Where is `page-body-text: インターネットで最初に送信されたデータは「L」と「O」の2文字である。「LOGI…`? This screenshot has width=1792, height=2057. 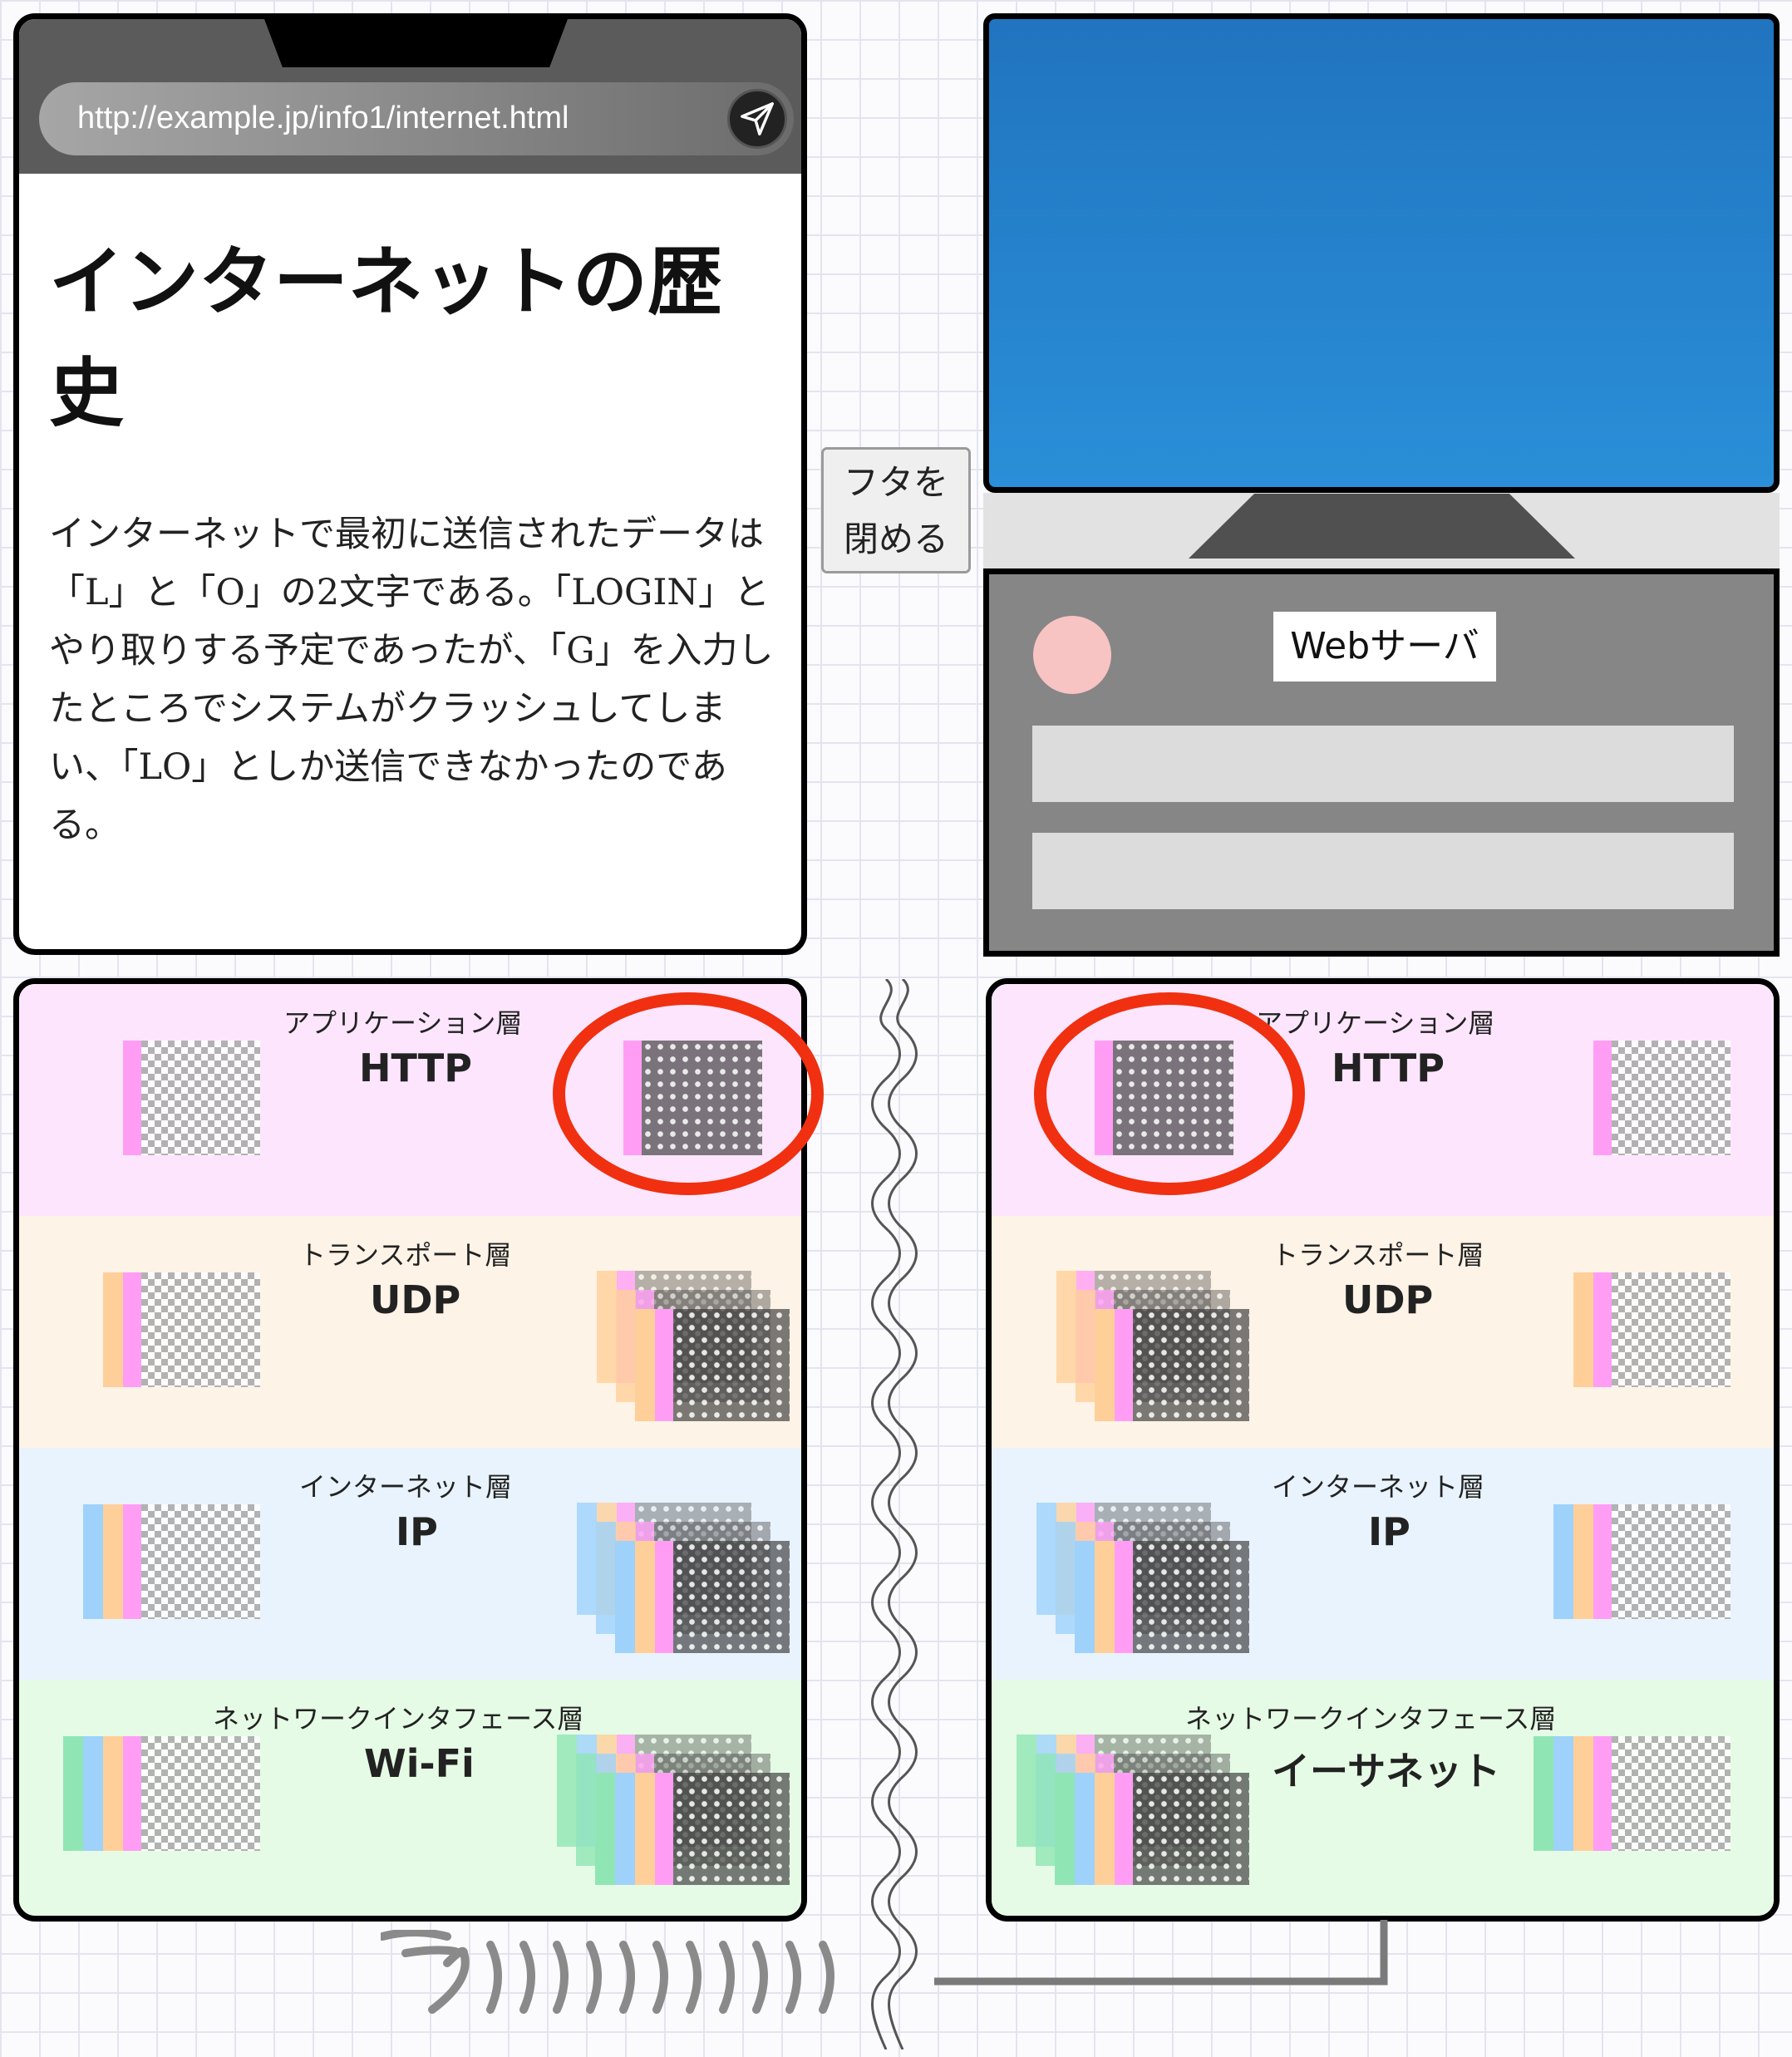
page-body-text: インターネットで最初に送信されたデータは「L」と「O」の2文字である。「LOGI… is located at coordinates (411, 680).